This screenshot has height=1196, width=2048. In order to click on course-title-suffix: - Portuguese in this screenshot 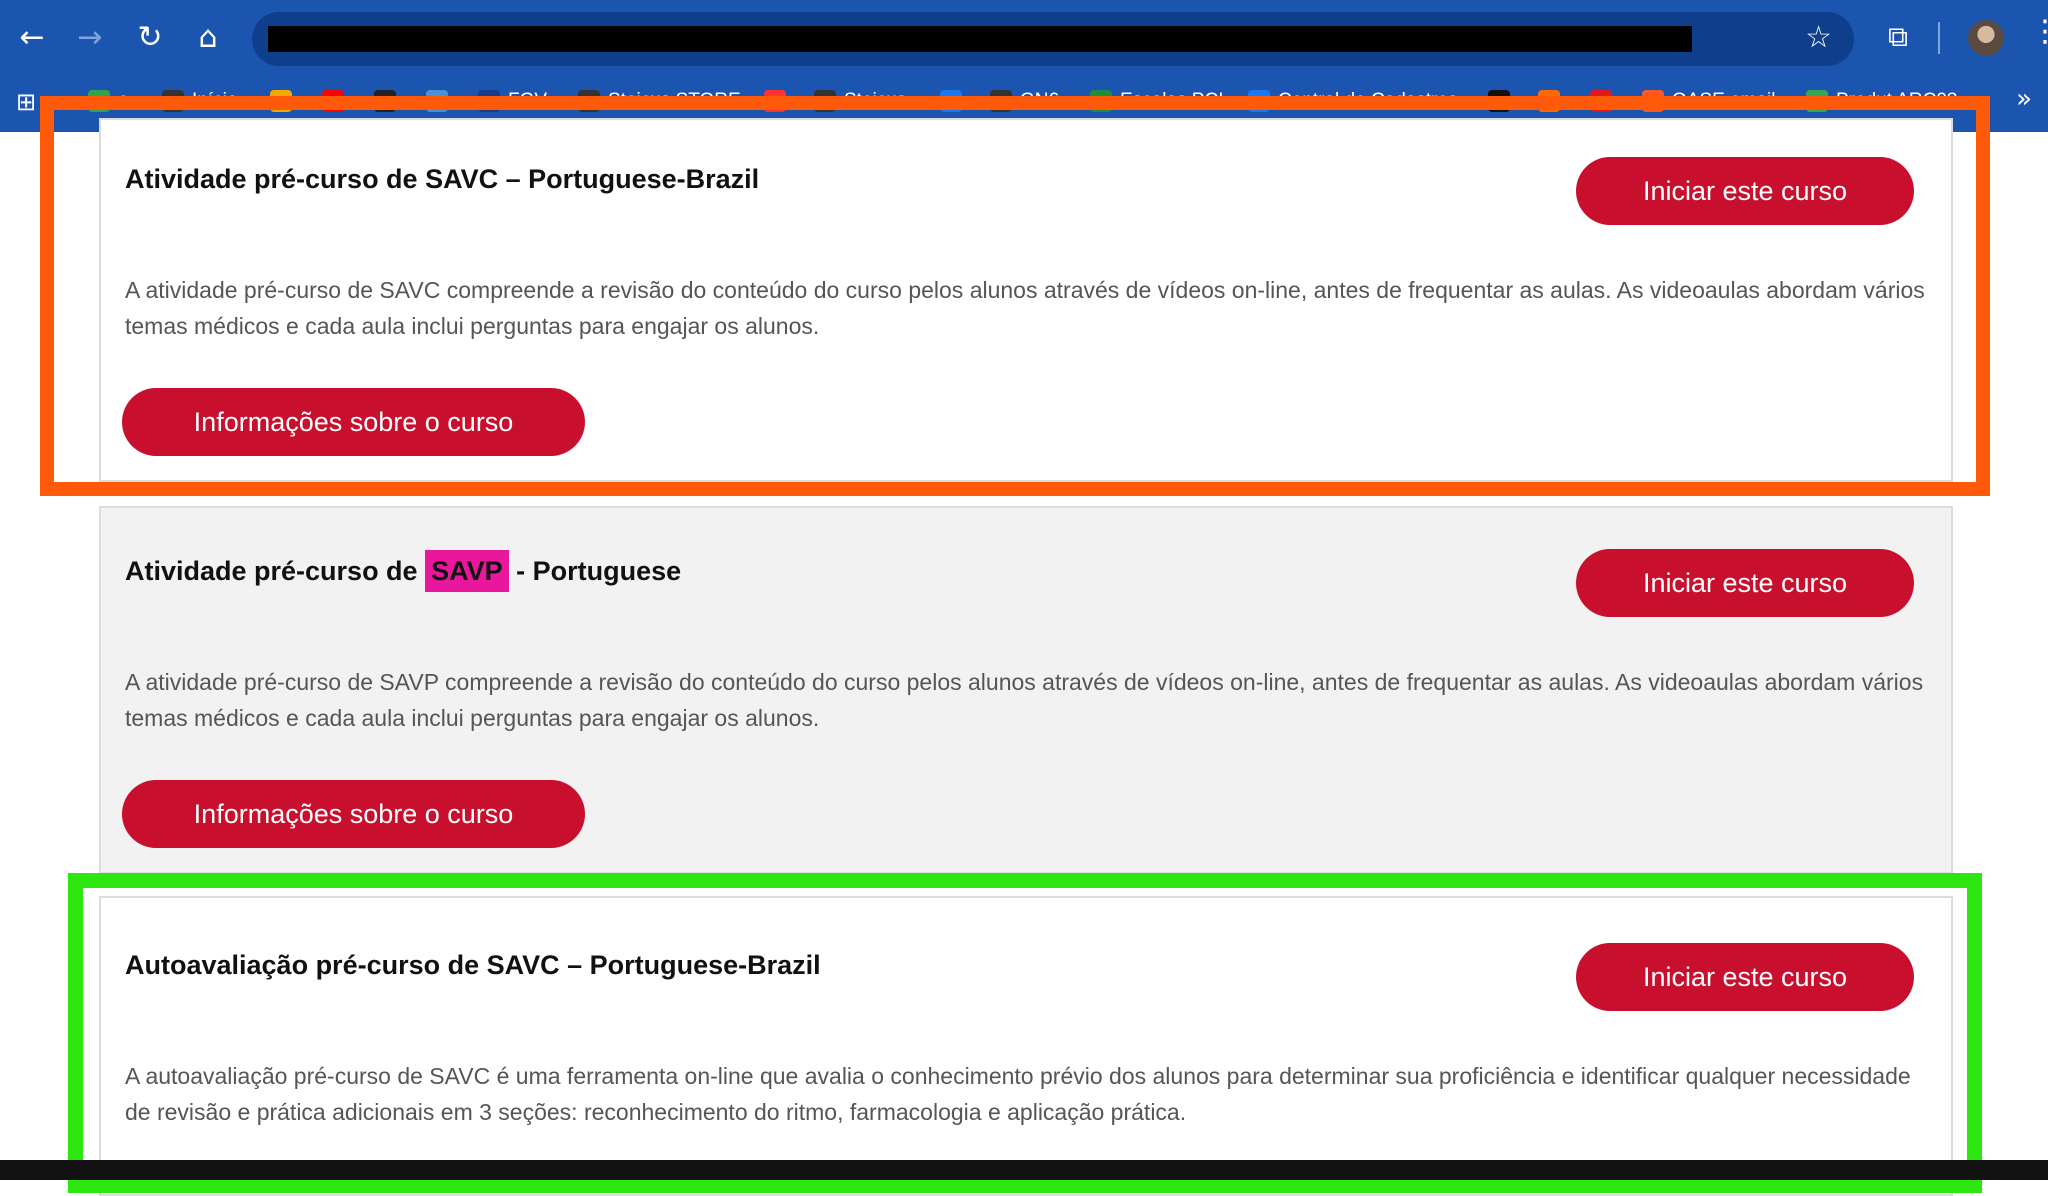, I will do `click(599, 571)`.